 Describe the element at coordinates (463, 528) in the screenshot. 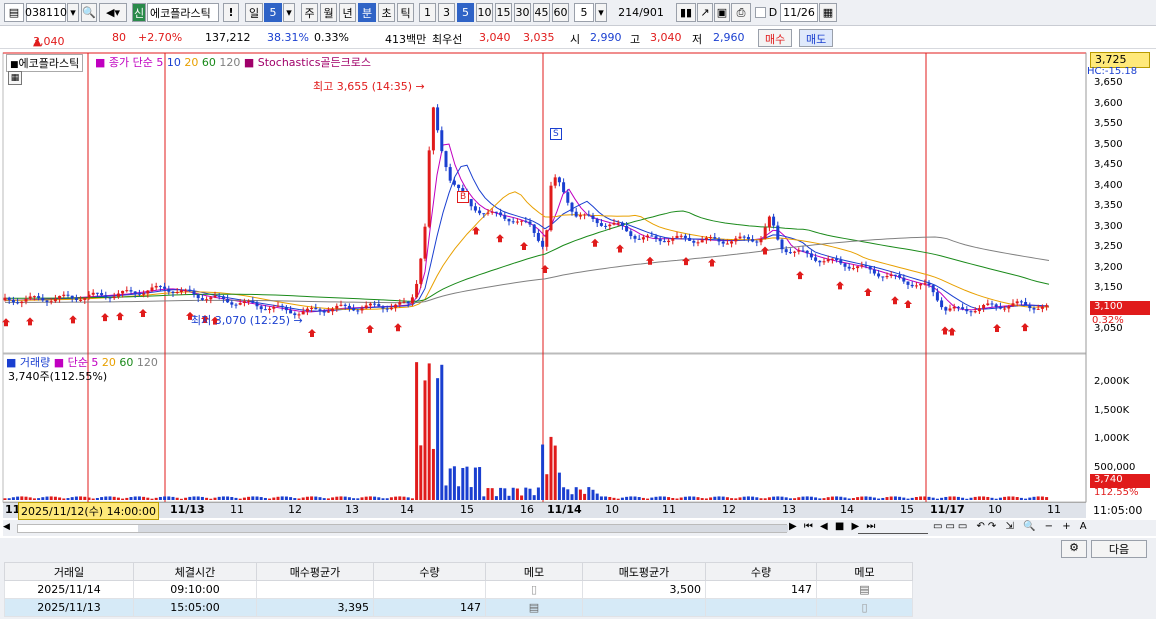

I see `scrollbar-thumb` at that location.